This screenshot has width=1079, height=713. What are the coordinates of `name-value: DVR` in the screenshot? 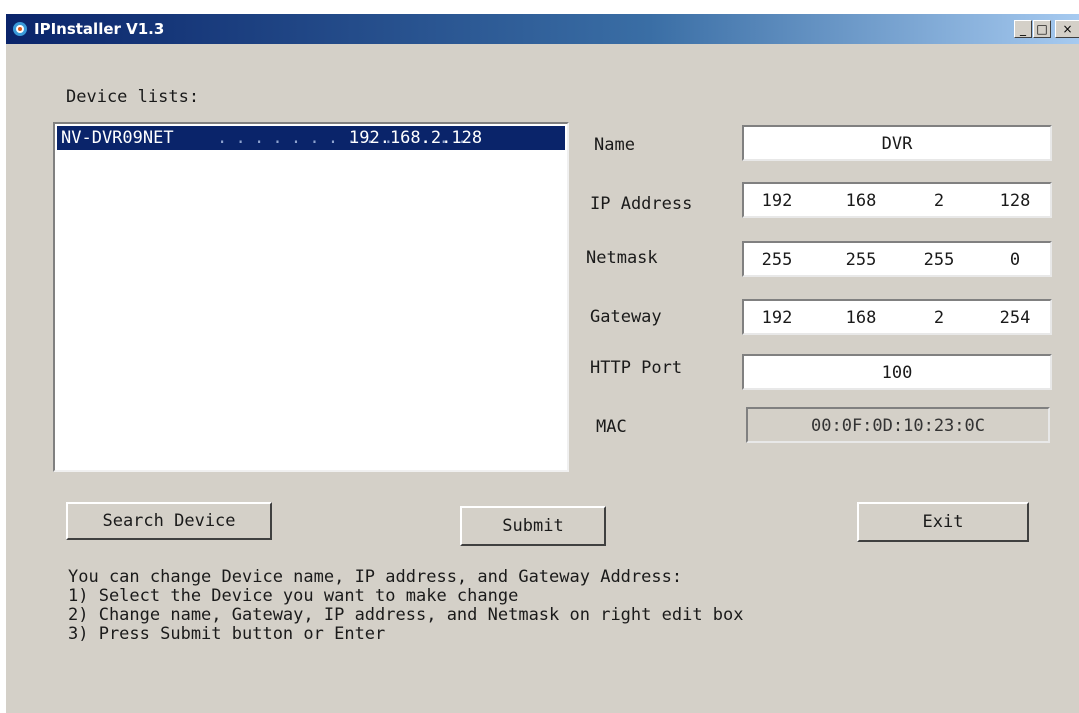 It's located at (897, 144).